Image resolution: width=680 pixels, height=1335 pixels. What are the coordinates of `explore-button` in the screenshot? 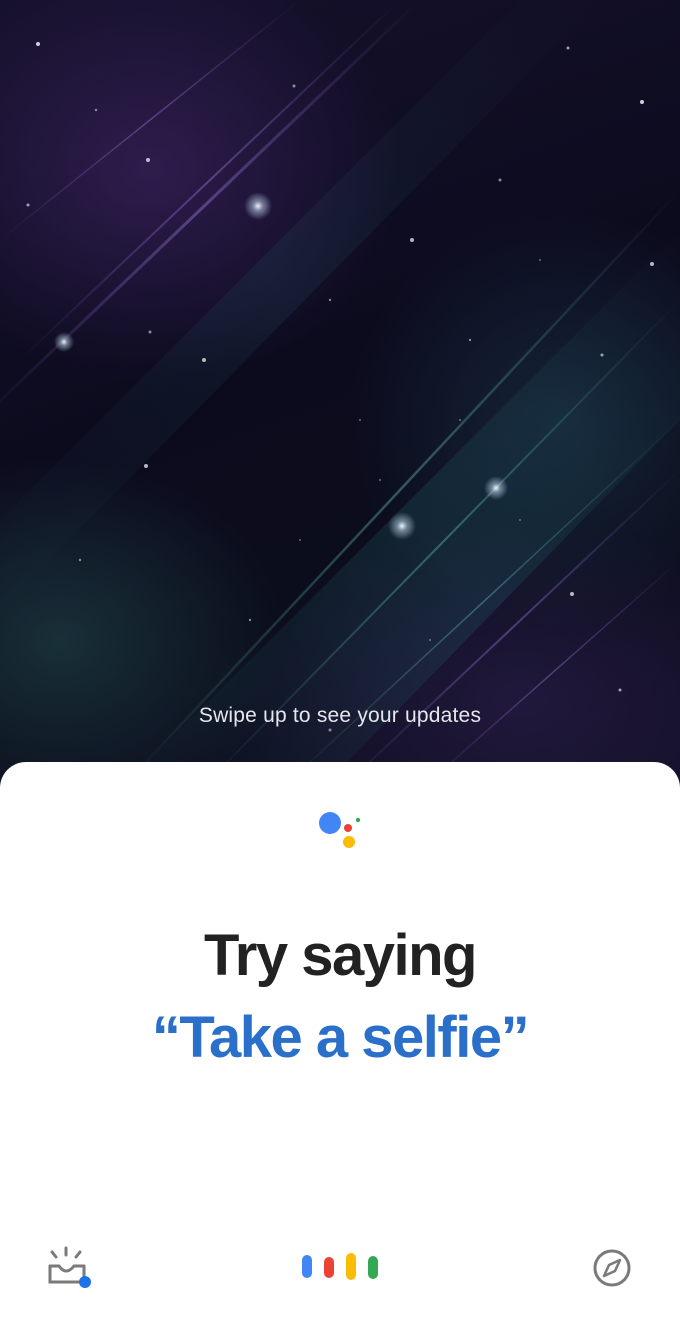 It's located at (612, 1268).